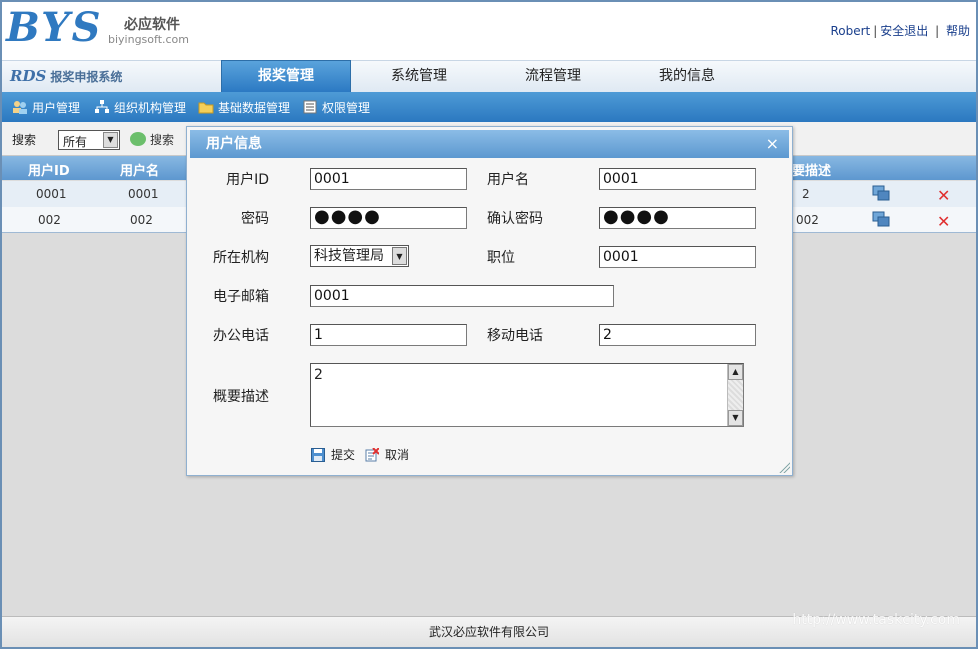 This screenshot has height=649, width=978. I want to click on submenu-users: 用户管理, so click(46, 107).